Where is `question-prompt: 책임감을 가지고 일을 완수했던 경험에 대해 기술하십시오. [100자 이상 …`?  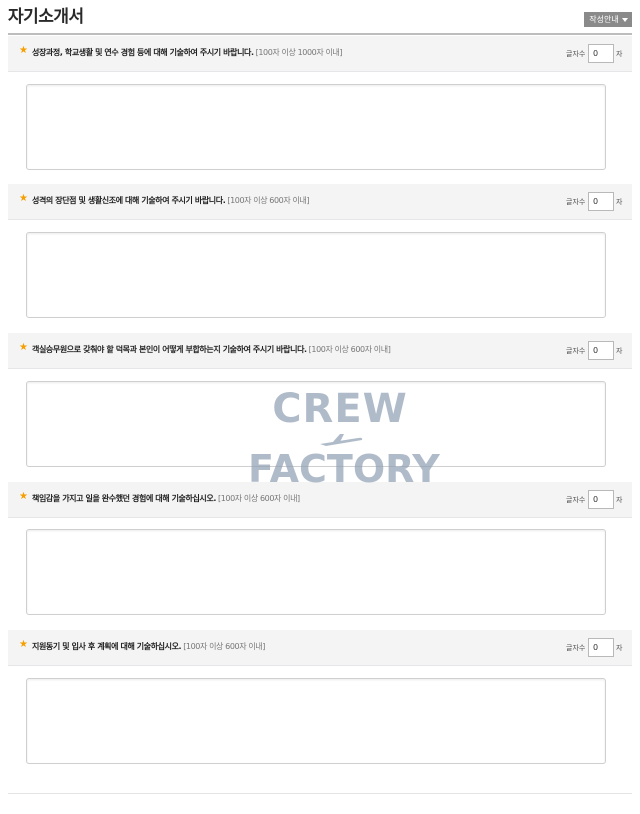
question-prompt: 책임감을 가지고 일을 완수했던 경험에 대해 기술하십시오. [100자 이상 … is located at coordinates (166, 498).